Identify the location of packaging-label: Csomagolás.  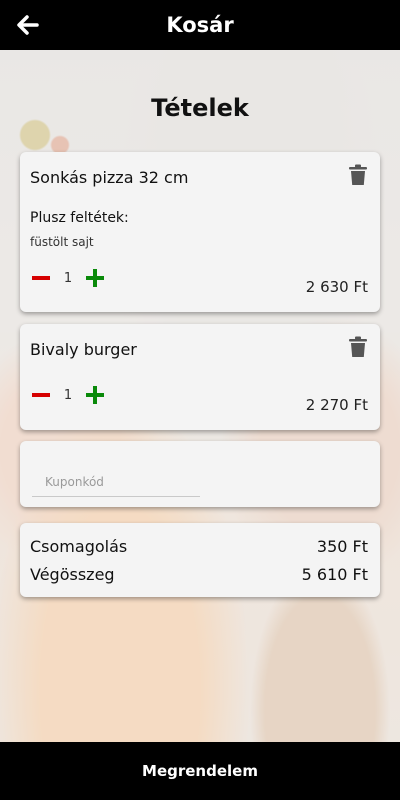
(79, 546).